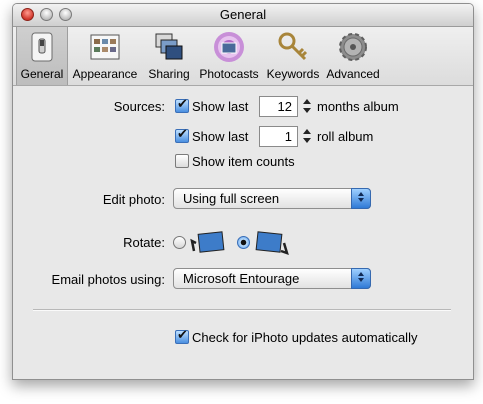 The height and width of the screenshot is (404, 483). I want to click on check-updates-label: Check for iPhoto updates automatically, so click(305, 337).